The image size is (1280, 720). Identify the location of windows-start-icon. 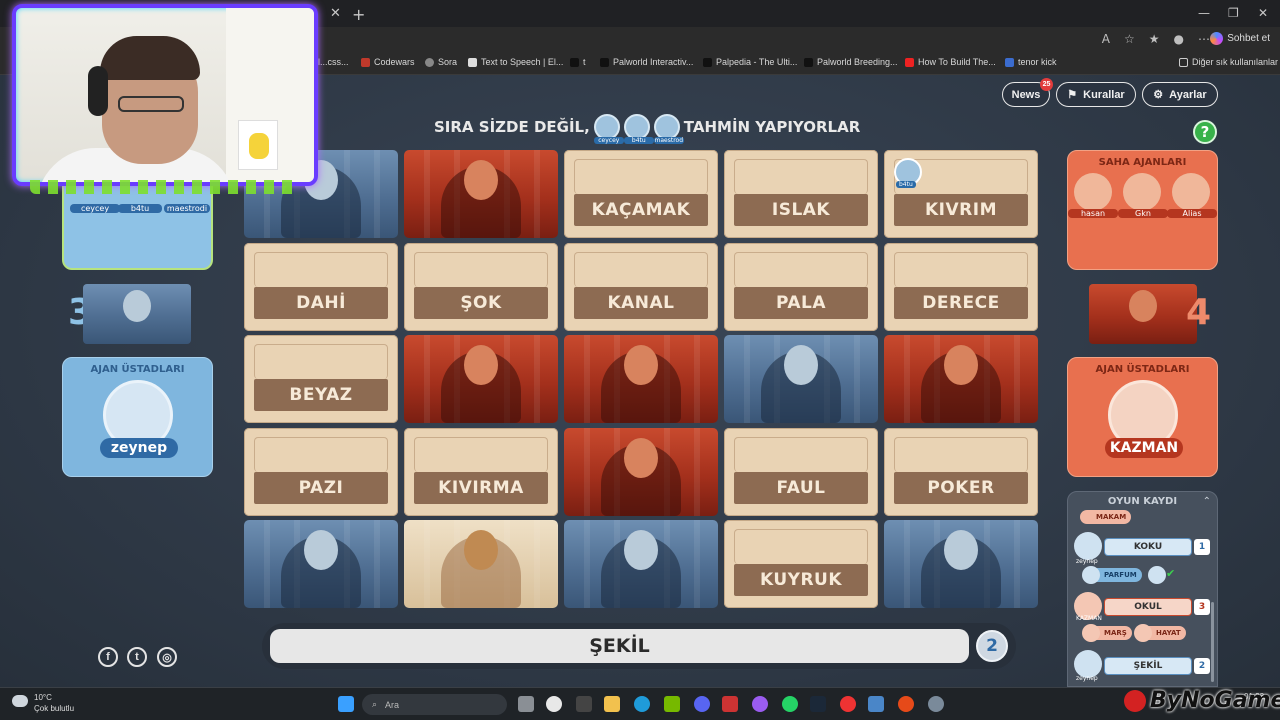
(346, 704).